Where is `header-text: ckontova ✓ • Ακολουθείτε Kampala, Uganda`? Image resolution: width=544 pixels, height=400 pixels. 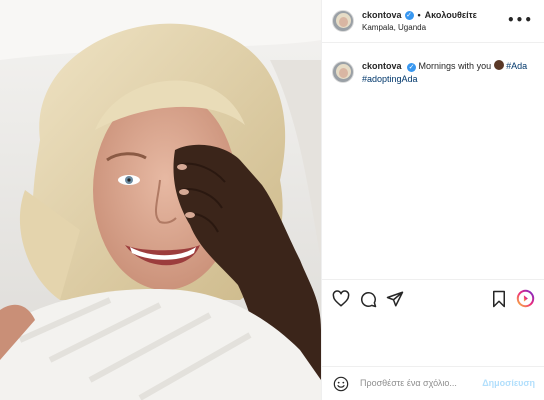
header-text: ckontova ✓ • Ακολουθείτε Kampala, Uganda is located at coordinates (419, 21).